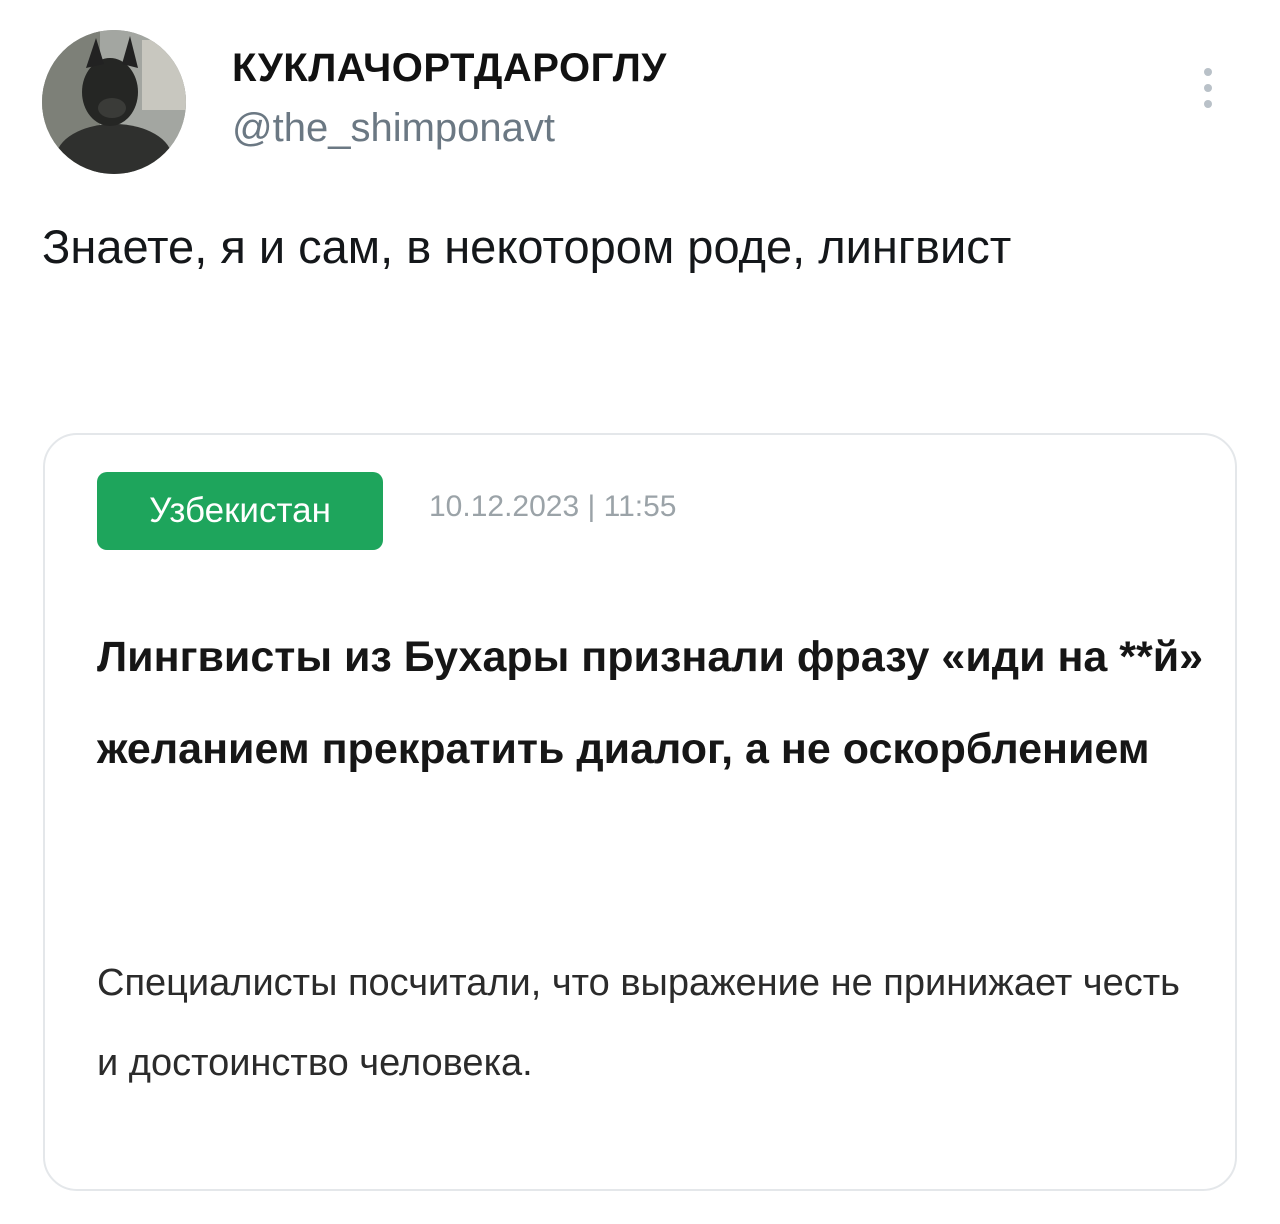  I want to click on avatar-image, so click(114, 102).